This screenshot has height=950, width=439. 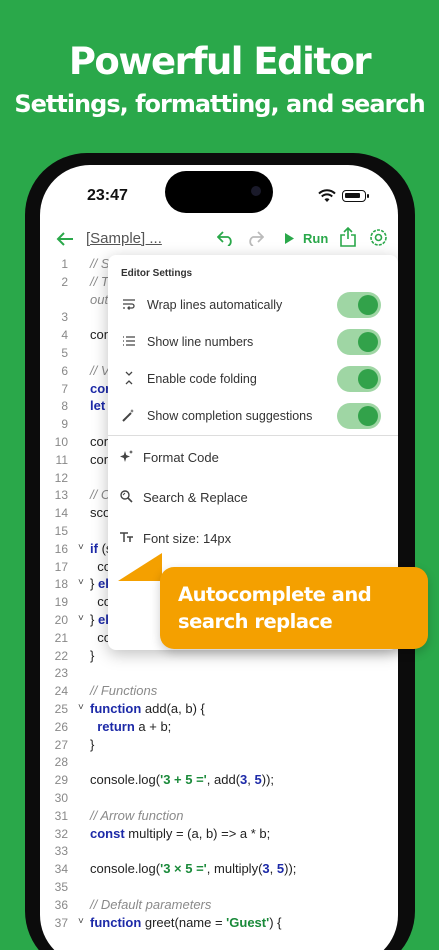 I want to click on code-line: // Arrow function, so click(x=136, y=815).